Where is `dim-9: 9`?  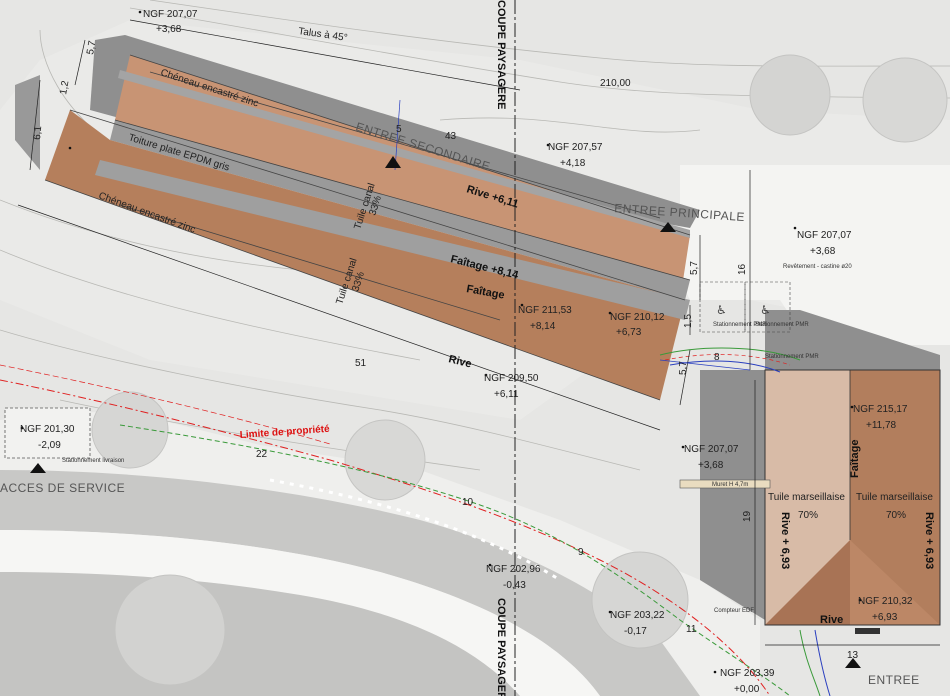 dim-9: 9 is located at coordinates (581, 552).